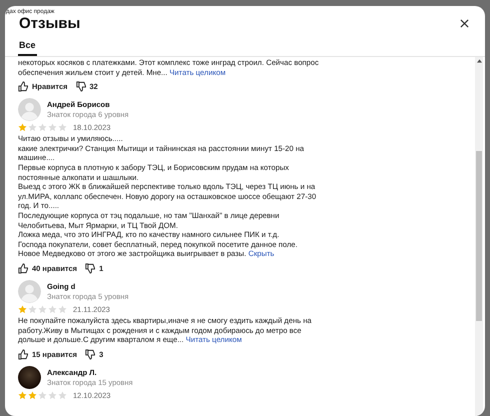  What do you see at coordinates (27, 46) in the screenshot?
I see `tab: Все` at bounding box center [27, 46].